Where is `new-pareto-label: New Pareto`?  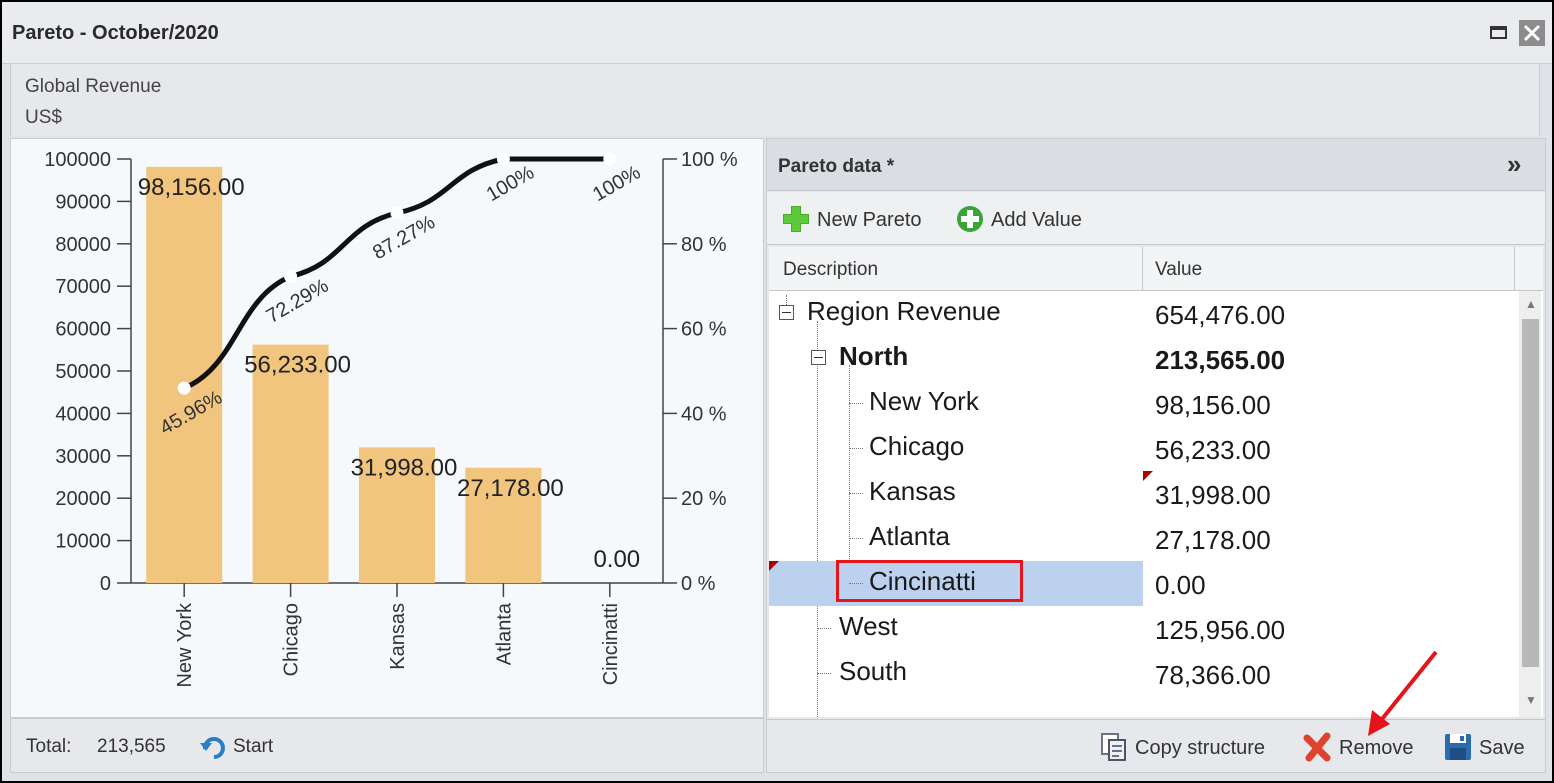
new-pareto-label: New Pareto is located at coordinates (869, 220).